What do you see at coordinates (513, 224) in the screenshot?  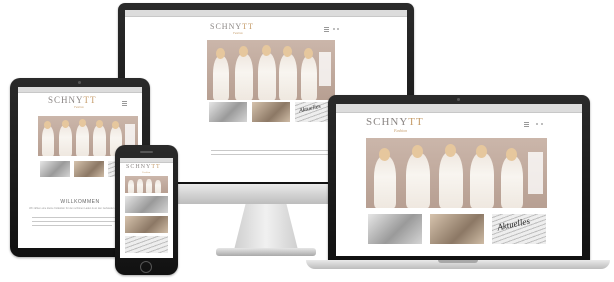 I see `thumbnail-news-label: Aktuelles` at bounding box center [513, 224].